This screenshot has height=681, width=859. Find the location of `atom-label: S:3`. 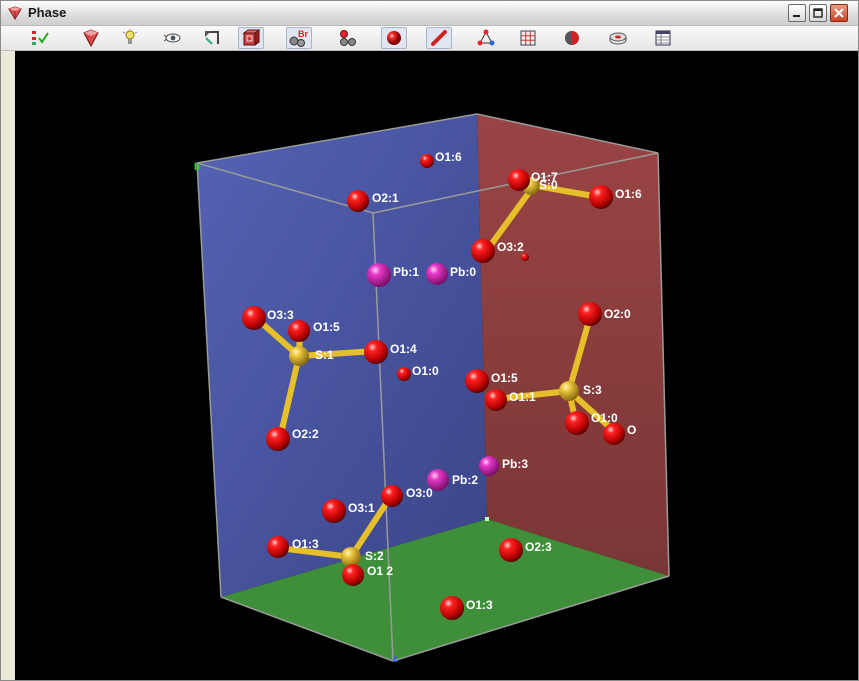

atom-label: S:3 is located at coordinates (592, 390).